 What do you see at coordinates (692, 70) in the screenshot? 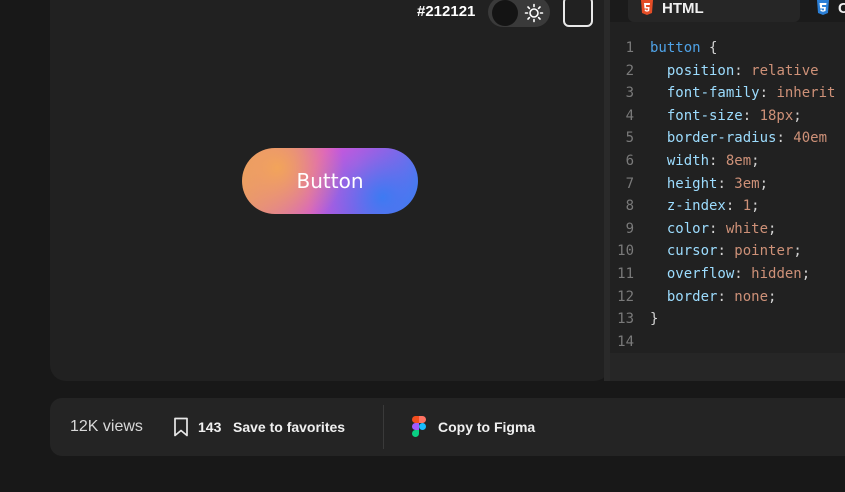
I see `code-token: position` at bounding box center [692, 70].